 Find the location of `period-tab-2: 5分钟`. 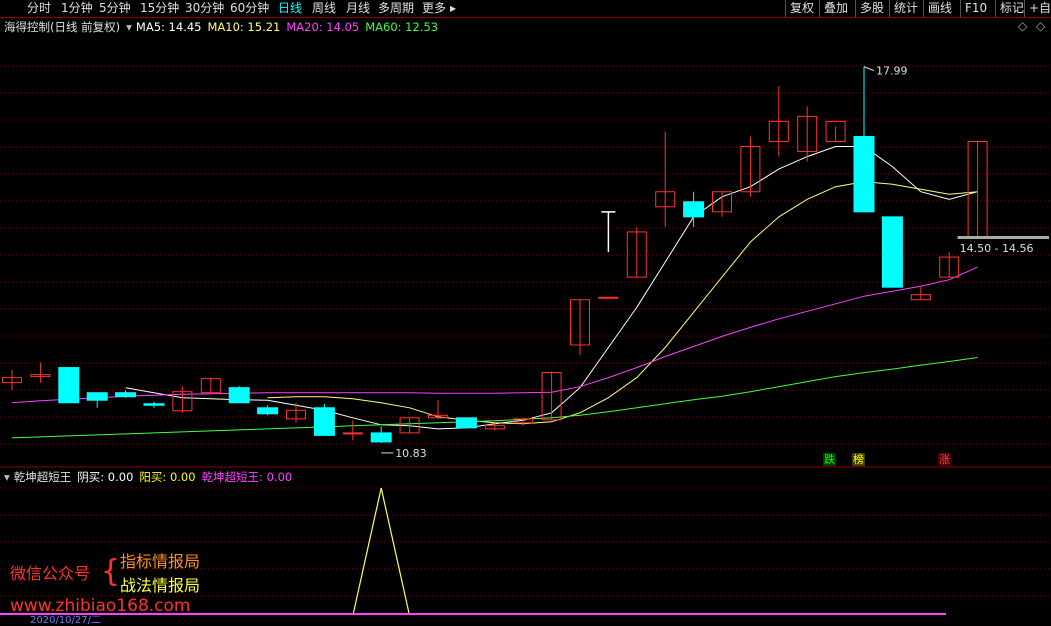

period-tab-2: 5分钟 is located at coordinates (115, 8).